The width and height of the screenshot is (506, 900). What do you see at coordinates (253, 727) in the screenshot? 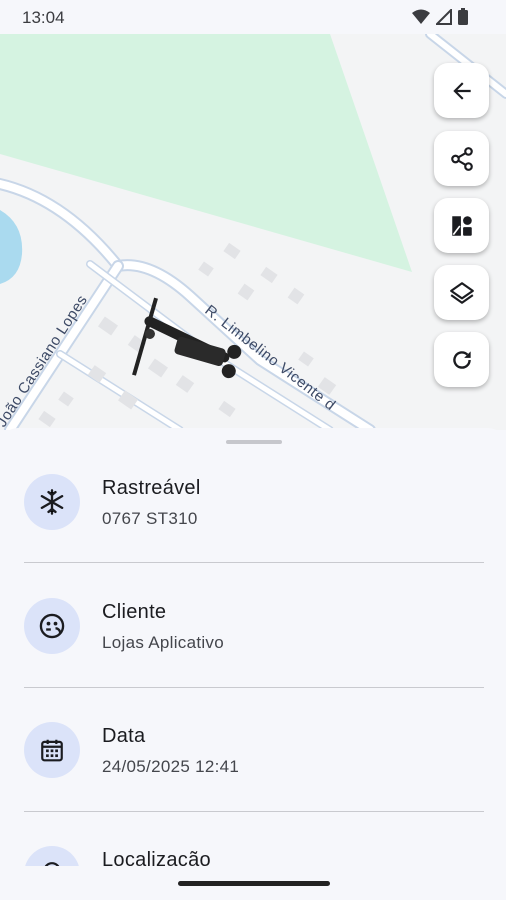
I see `detail-item-date: Data 24/05/2025 12:41` at bounding box center [253, 727].